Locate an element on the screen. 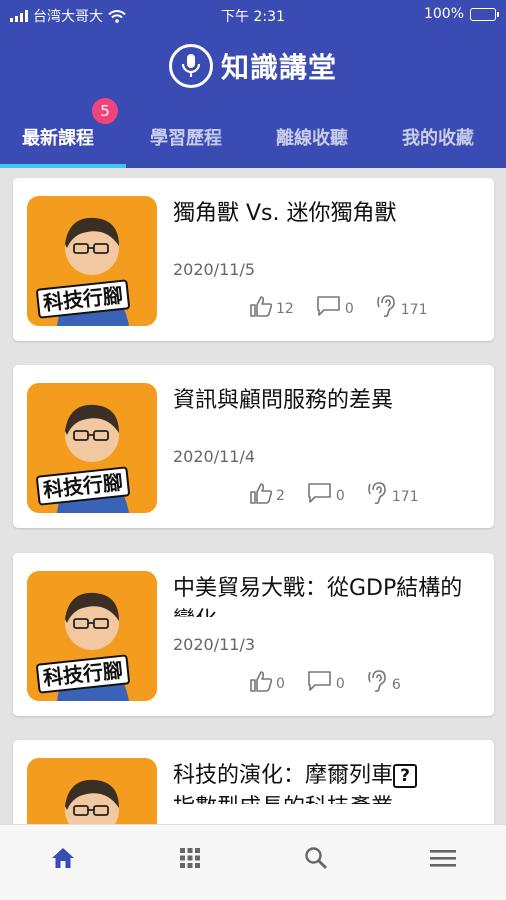  course-title: 中美貿易大戰：從GDP結構的變化 is located at coordinates (318, 596).